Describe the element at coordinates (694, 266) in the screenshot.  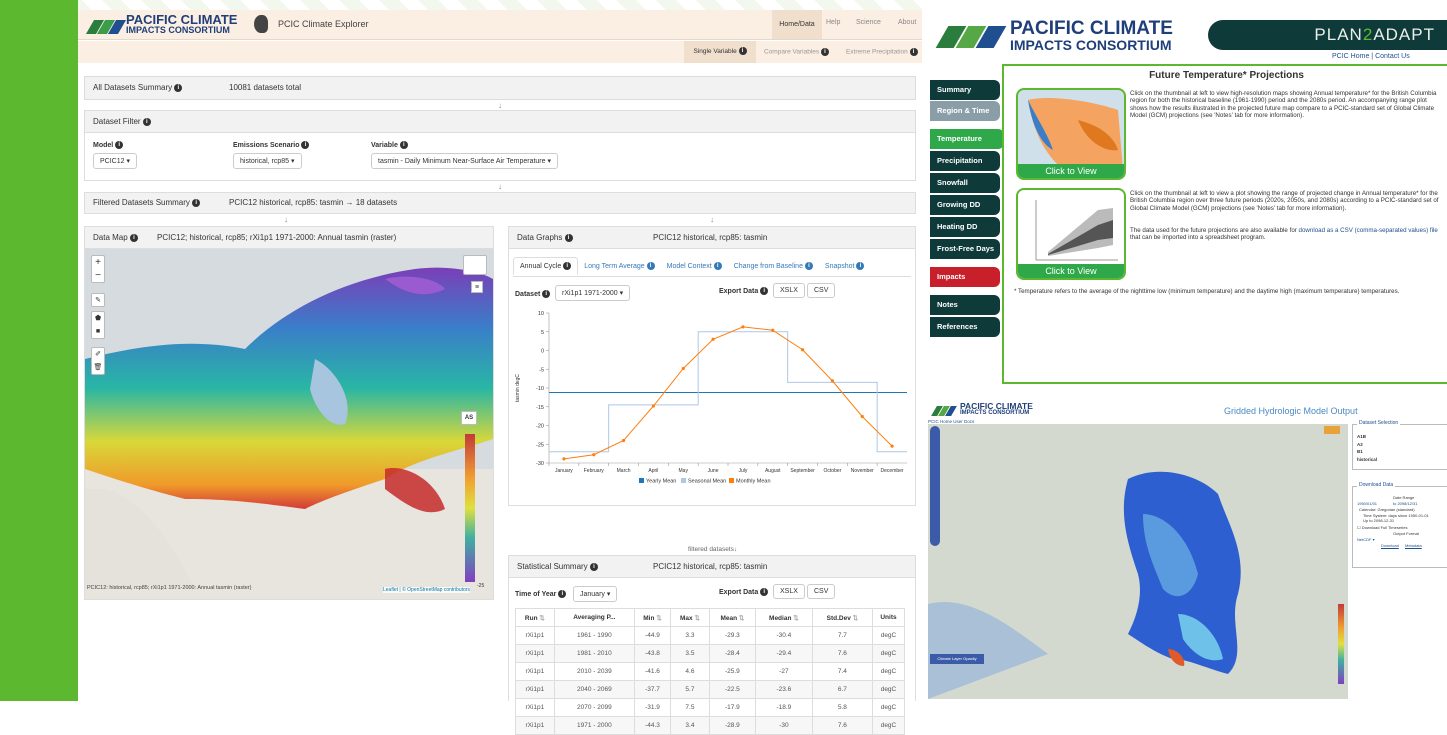
I see `tab-model-context: Model Context i` at that location.